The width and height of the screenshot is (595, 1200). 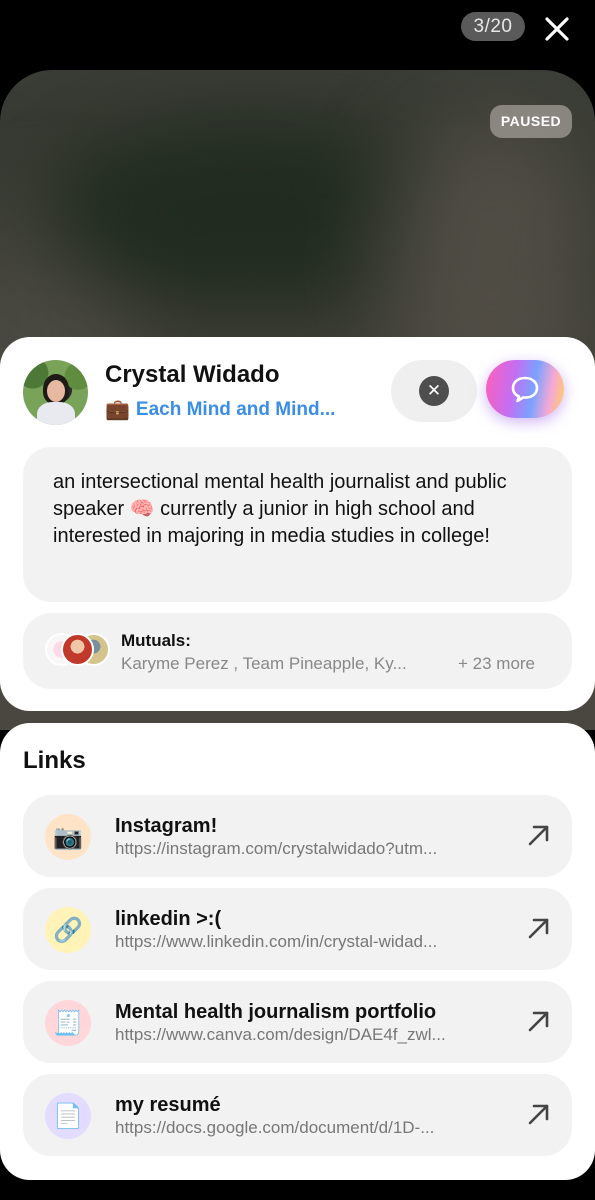 I want to click on dismiss-button: ✕, so click(x=434, y=391).